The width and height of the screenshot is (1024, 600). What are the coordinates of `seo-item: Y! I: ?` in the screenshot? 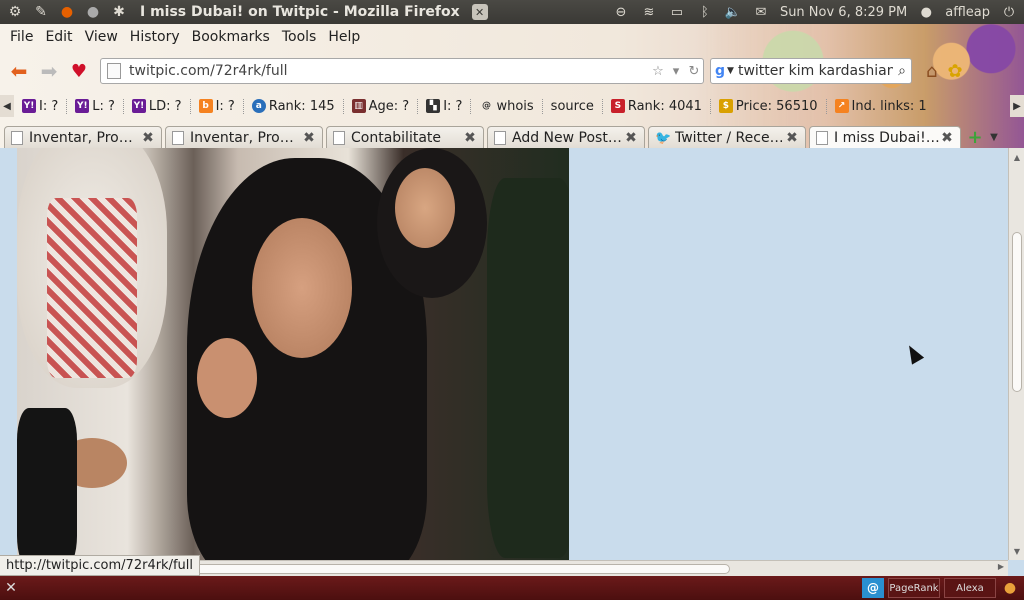 It's located at (41, 106).